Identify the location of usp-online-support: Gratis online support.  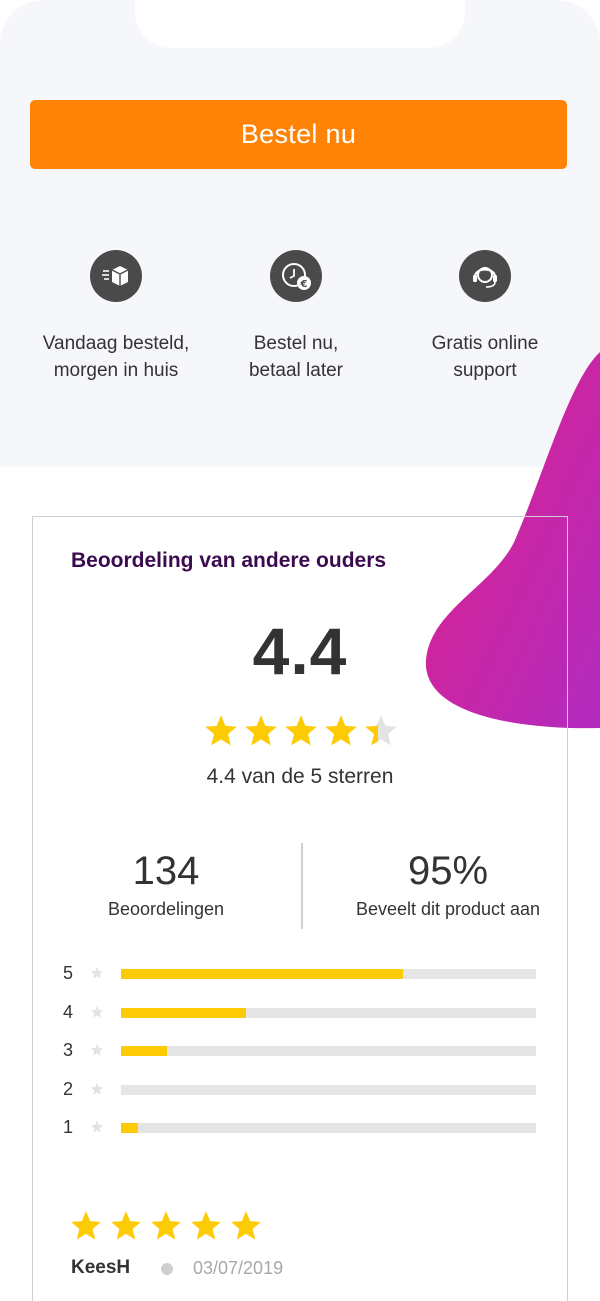
(485, 317).